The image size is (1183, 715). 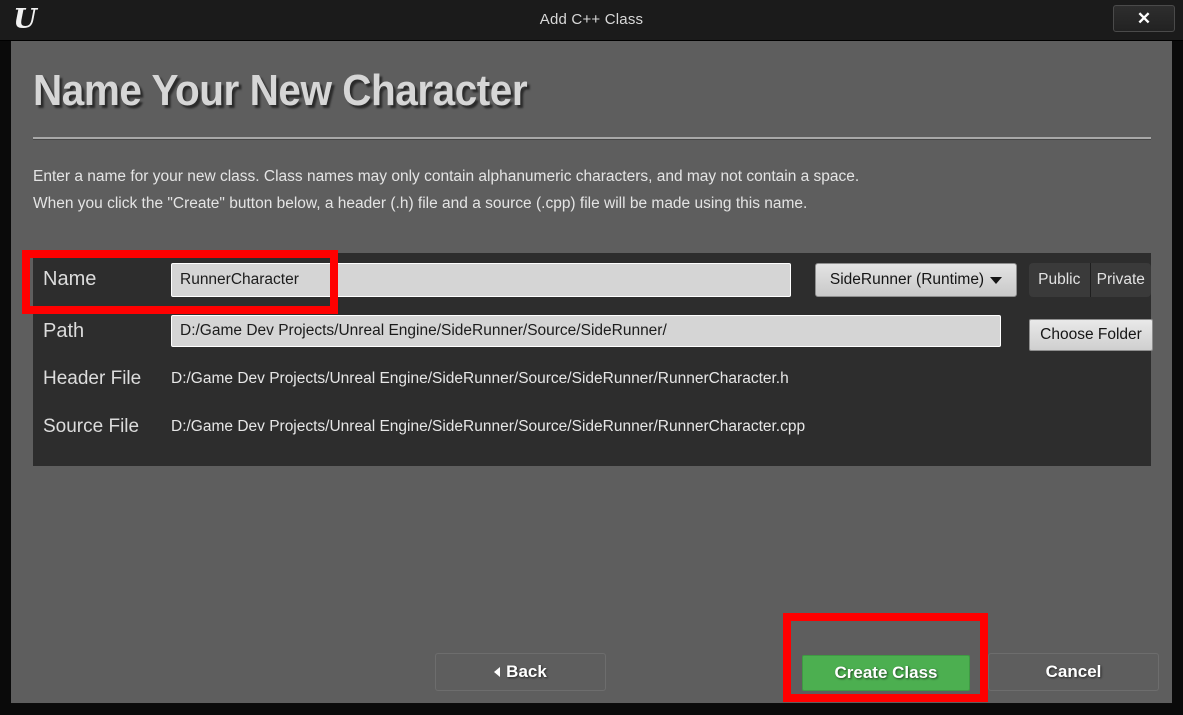 What do you see at coordinates (1091, 335) in the screenshot?
I see `choose-folder-button: Choose Folder` at bounding box center [1091, 335].